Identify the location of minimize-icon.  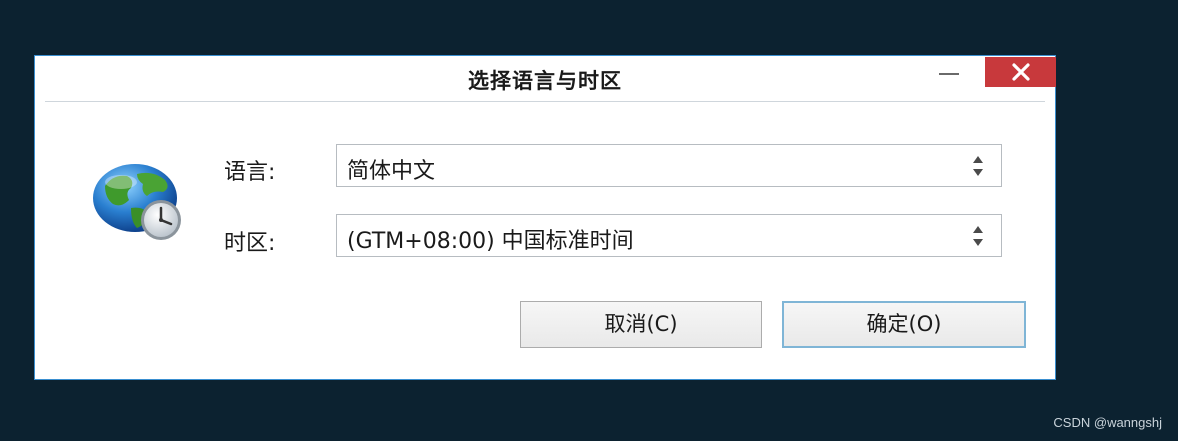
(949, 74).